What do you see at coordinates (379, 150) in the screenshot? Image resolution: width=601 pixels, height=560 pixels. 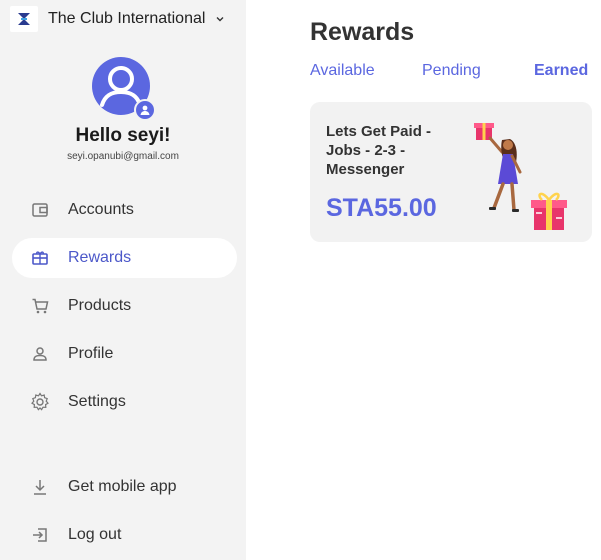 I see `reward-title: Lets Get Paid - Jobs - 2-3 - Messenger` at bounding box center [379, 150].